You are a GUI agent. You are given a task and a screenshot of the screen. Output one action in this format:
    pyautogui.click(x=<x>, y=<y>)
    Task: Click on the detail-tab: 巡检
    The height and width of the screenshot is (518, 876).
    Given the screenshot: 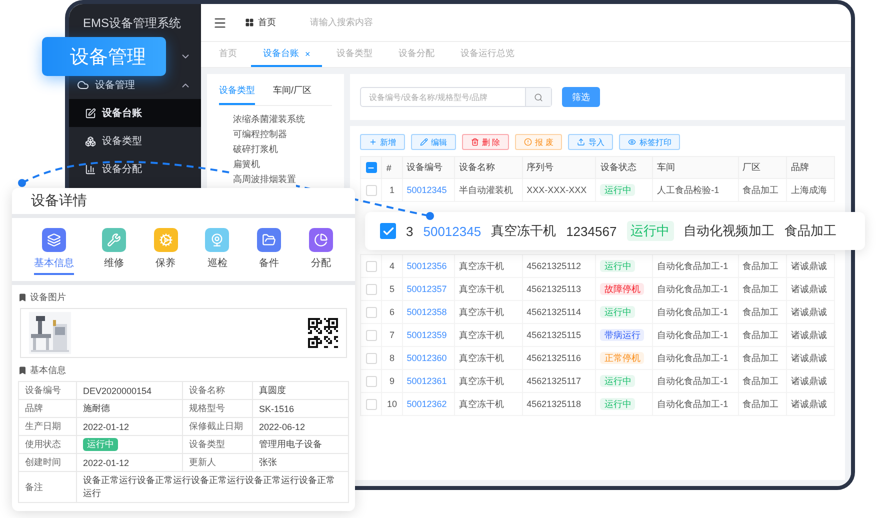 What is the action you would take?
    pyautogui.click(x=217, y=251)
    